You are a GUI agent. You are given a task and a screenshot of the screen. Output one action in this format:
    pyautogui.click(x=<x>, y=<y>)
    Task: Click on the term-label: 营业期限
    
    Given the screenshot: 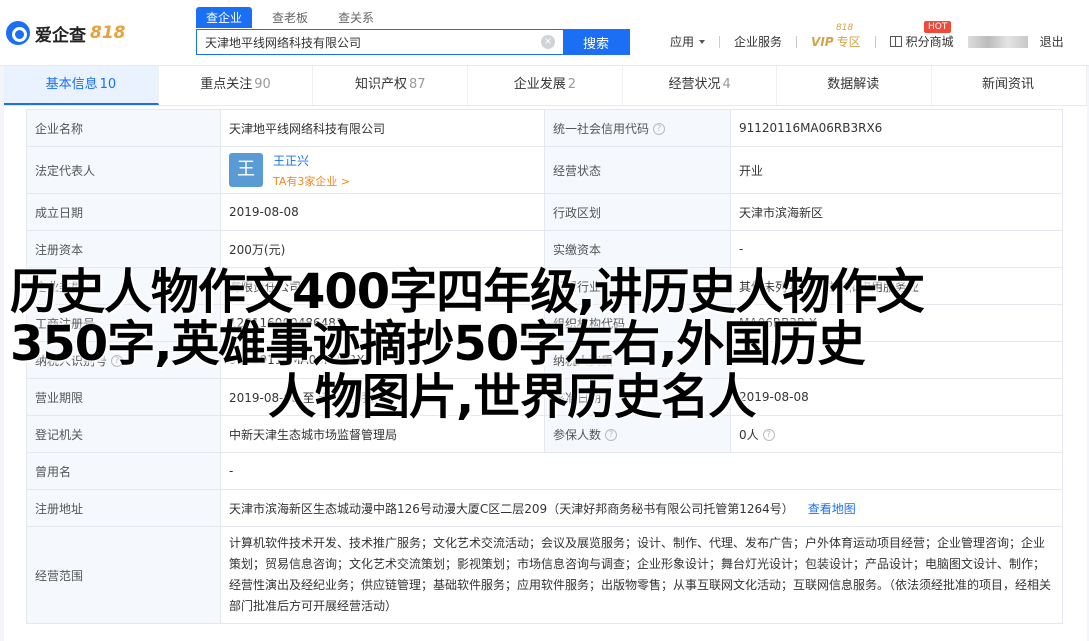 What is the action you would take?
    pyautogui.click(x=123, y=397)
    